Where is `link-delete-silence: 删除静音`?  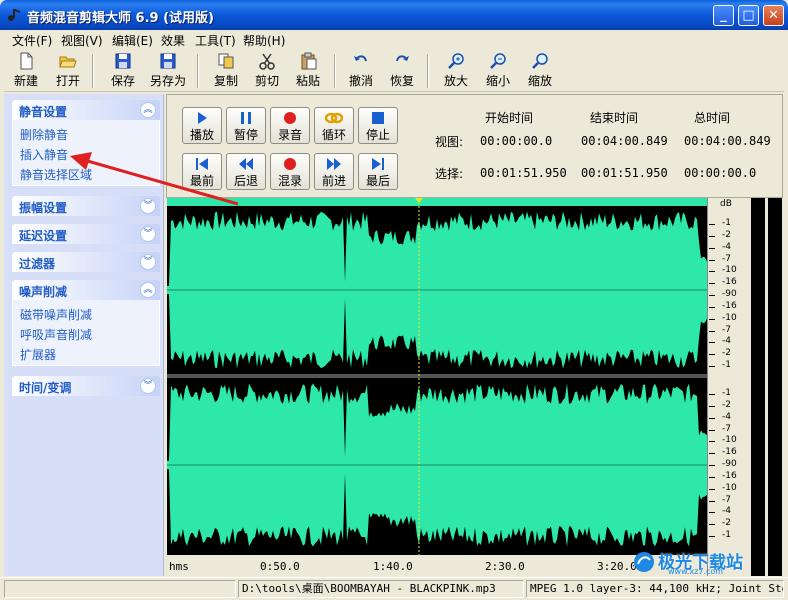
link-delete-silence: 删除静音 is located at coordinates (44, 134).